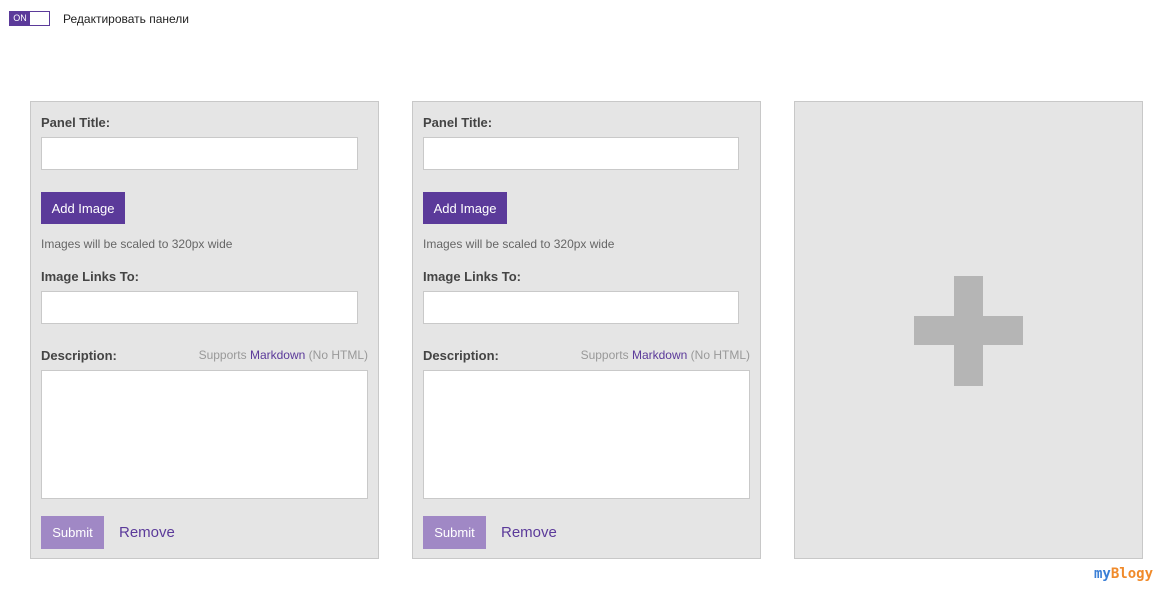  I want to click on myblogy-watermark-logo: myBlogy, so click(1123, 574).